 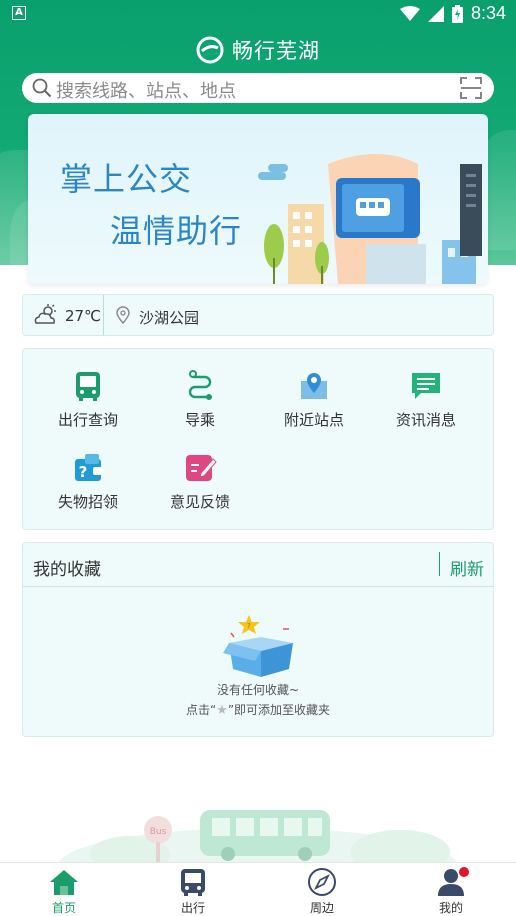 What do you see at coordinates (146, 90) in the screenshot?
I see `search-input: 搜索线路、站点、地点` at bounding box center [146, 90].